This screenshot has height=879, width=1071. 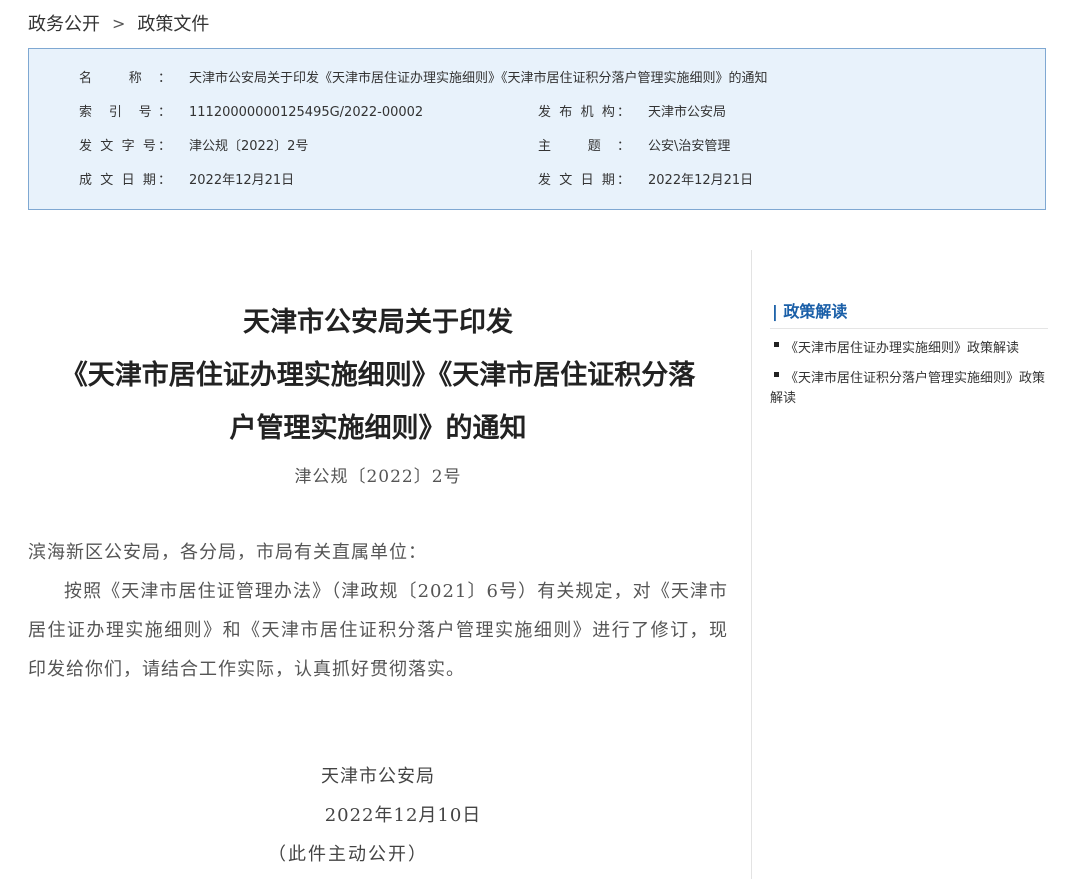 What do you see at coordinates (125, 180) in the screenshot?
I see `meta-created-label: 成 文 日 期：` at bounding box center [125, 180].